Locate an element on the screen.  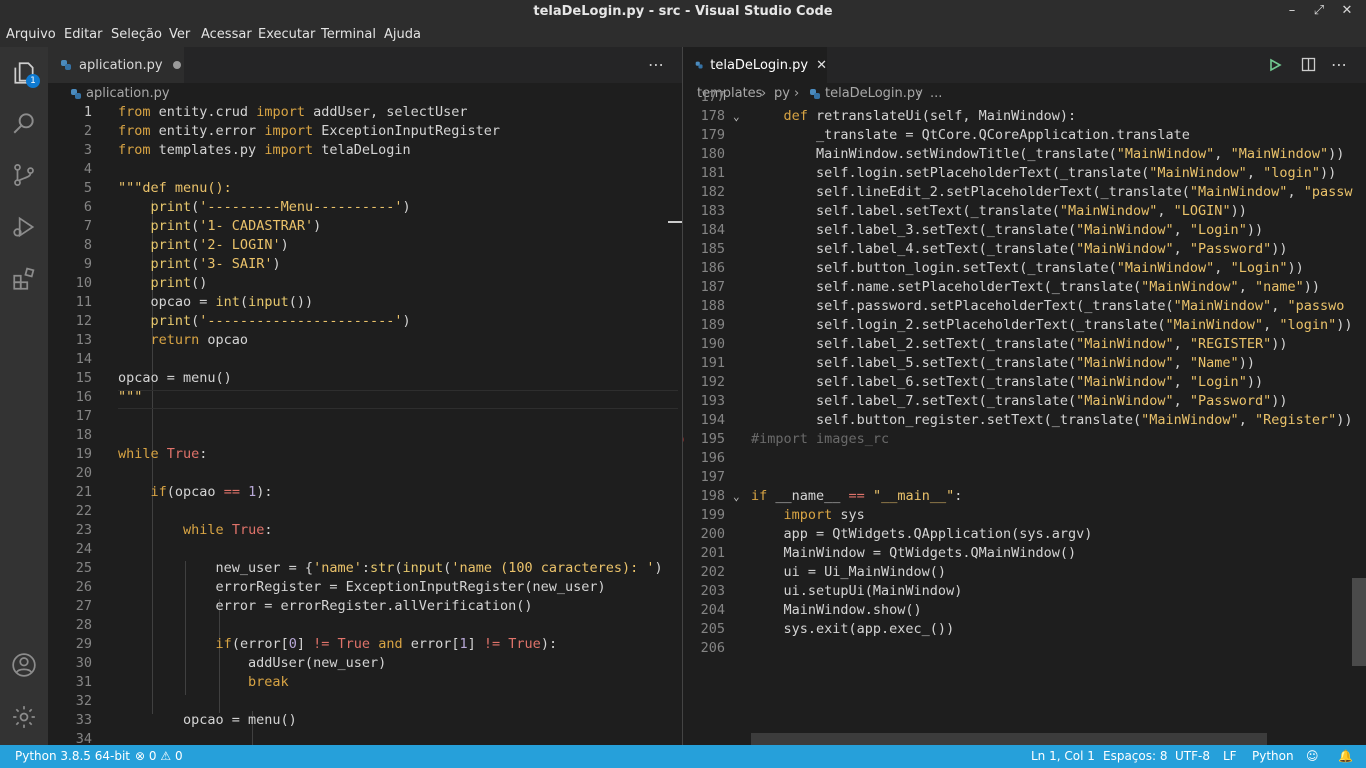
cursor-position: Ln 1, Col 1 is located at coordinates (1063, 756).